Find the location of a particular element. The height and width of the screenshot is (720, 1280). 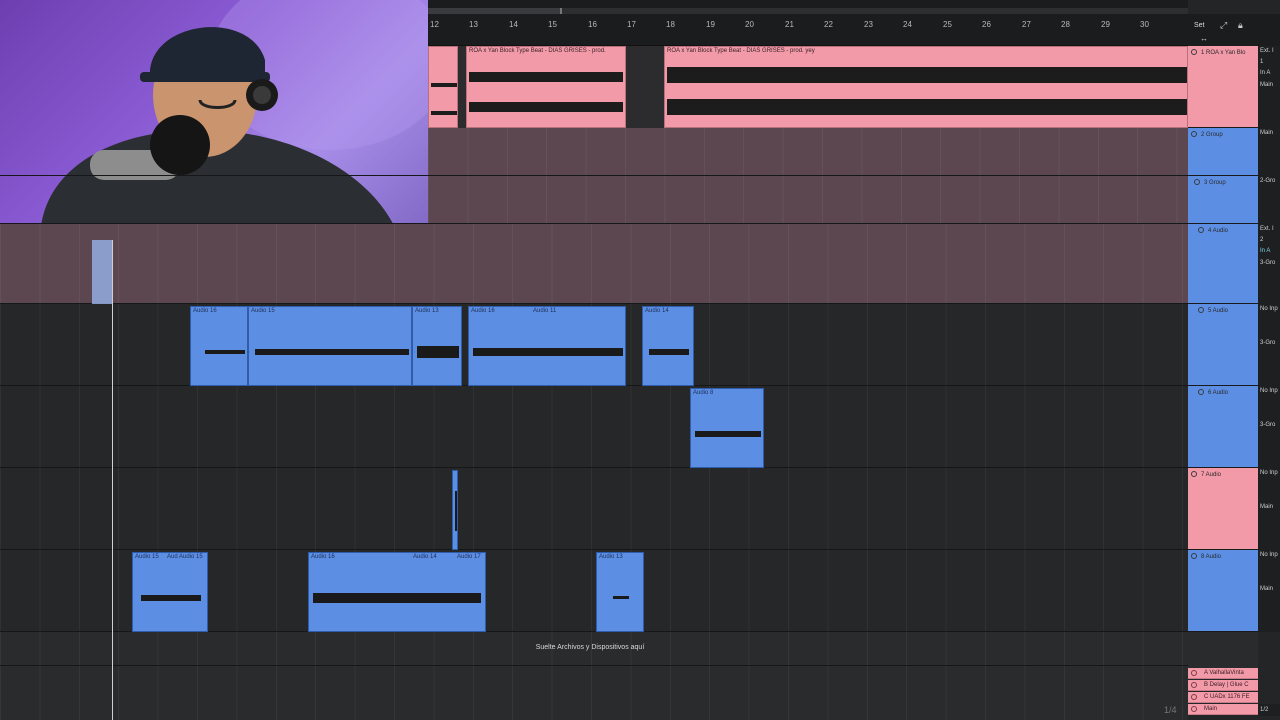

track-header-7: 7 Audio is located at coordinates (1223, 509).